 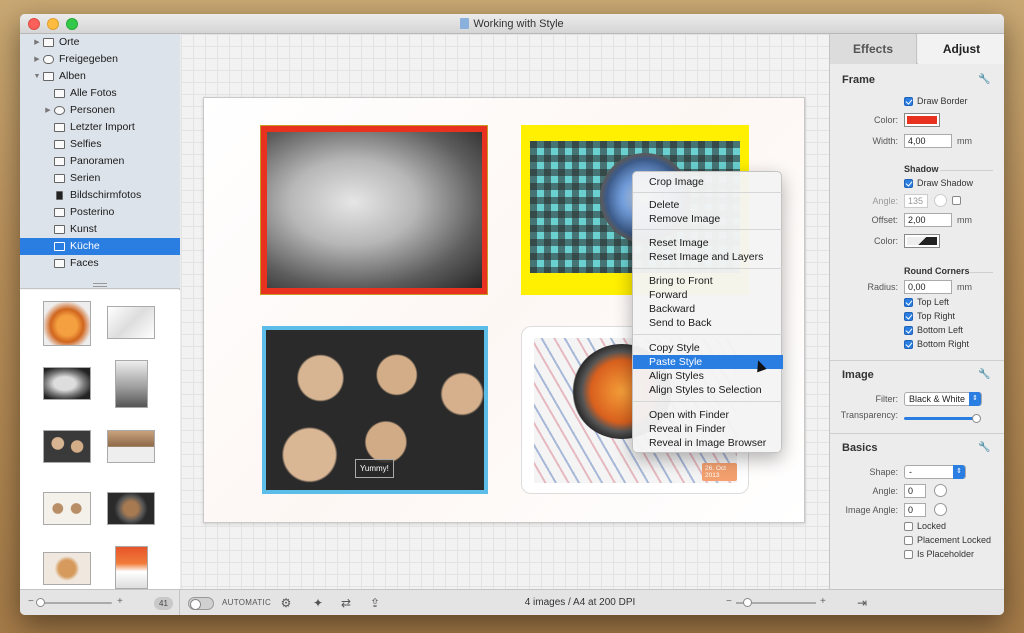 What do you see at coordinates (928, 220) in the screenshot?
I see `shadow-offset-field: 2,00` at bounding box center [928, 220].